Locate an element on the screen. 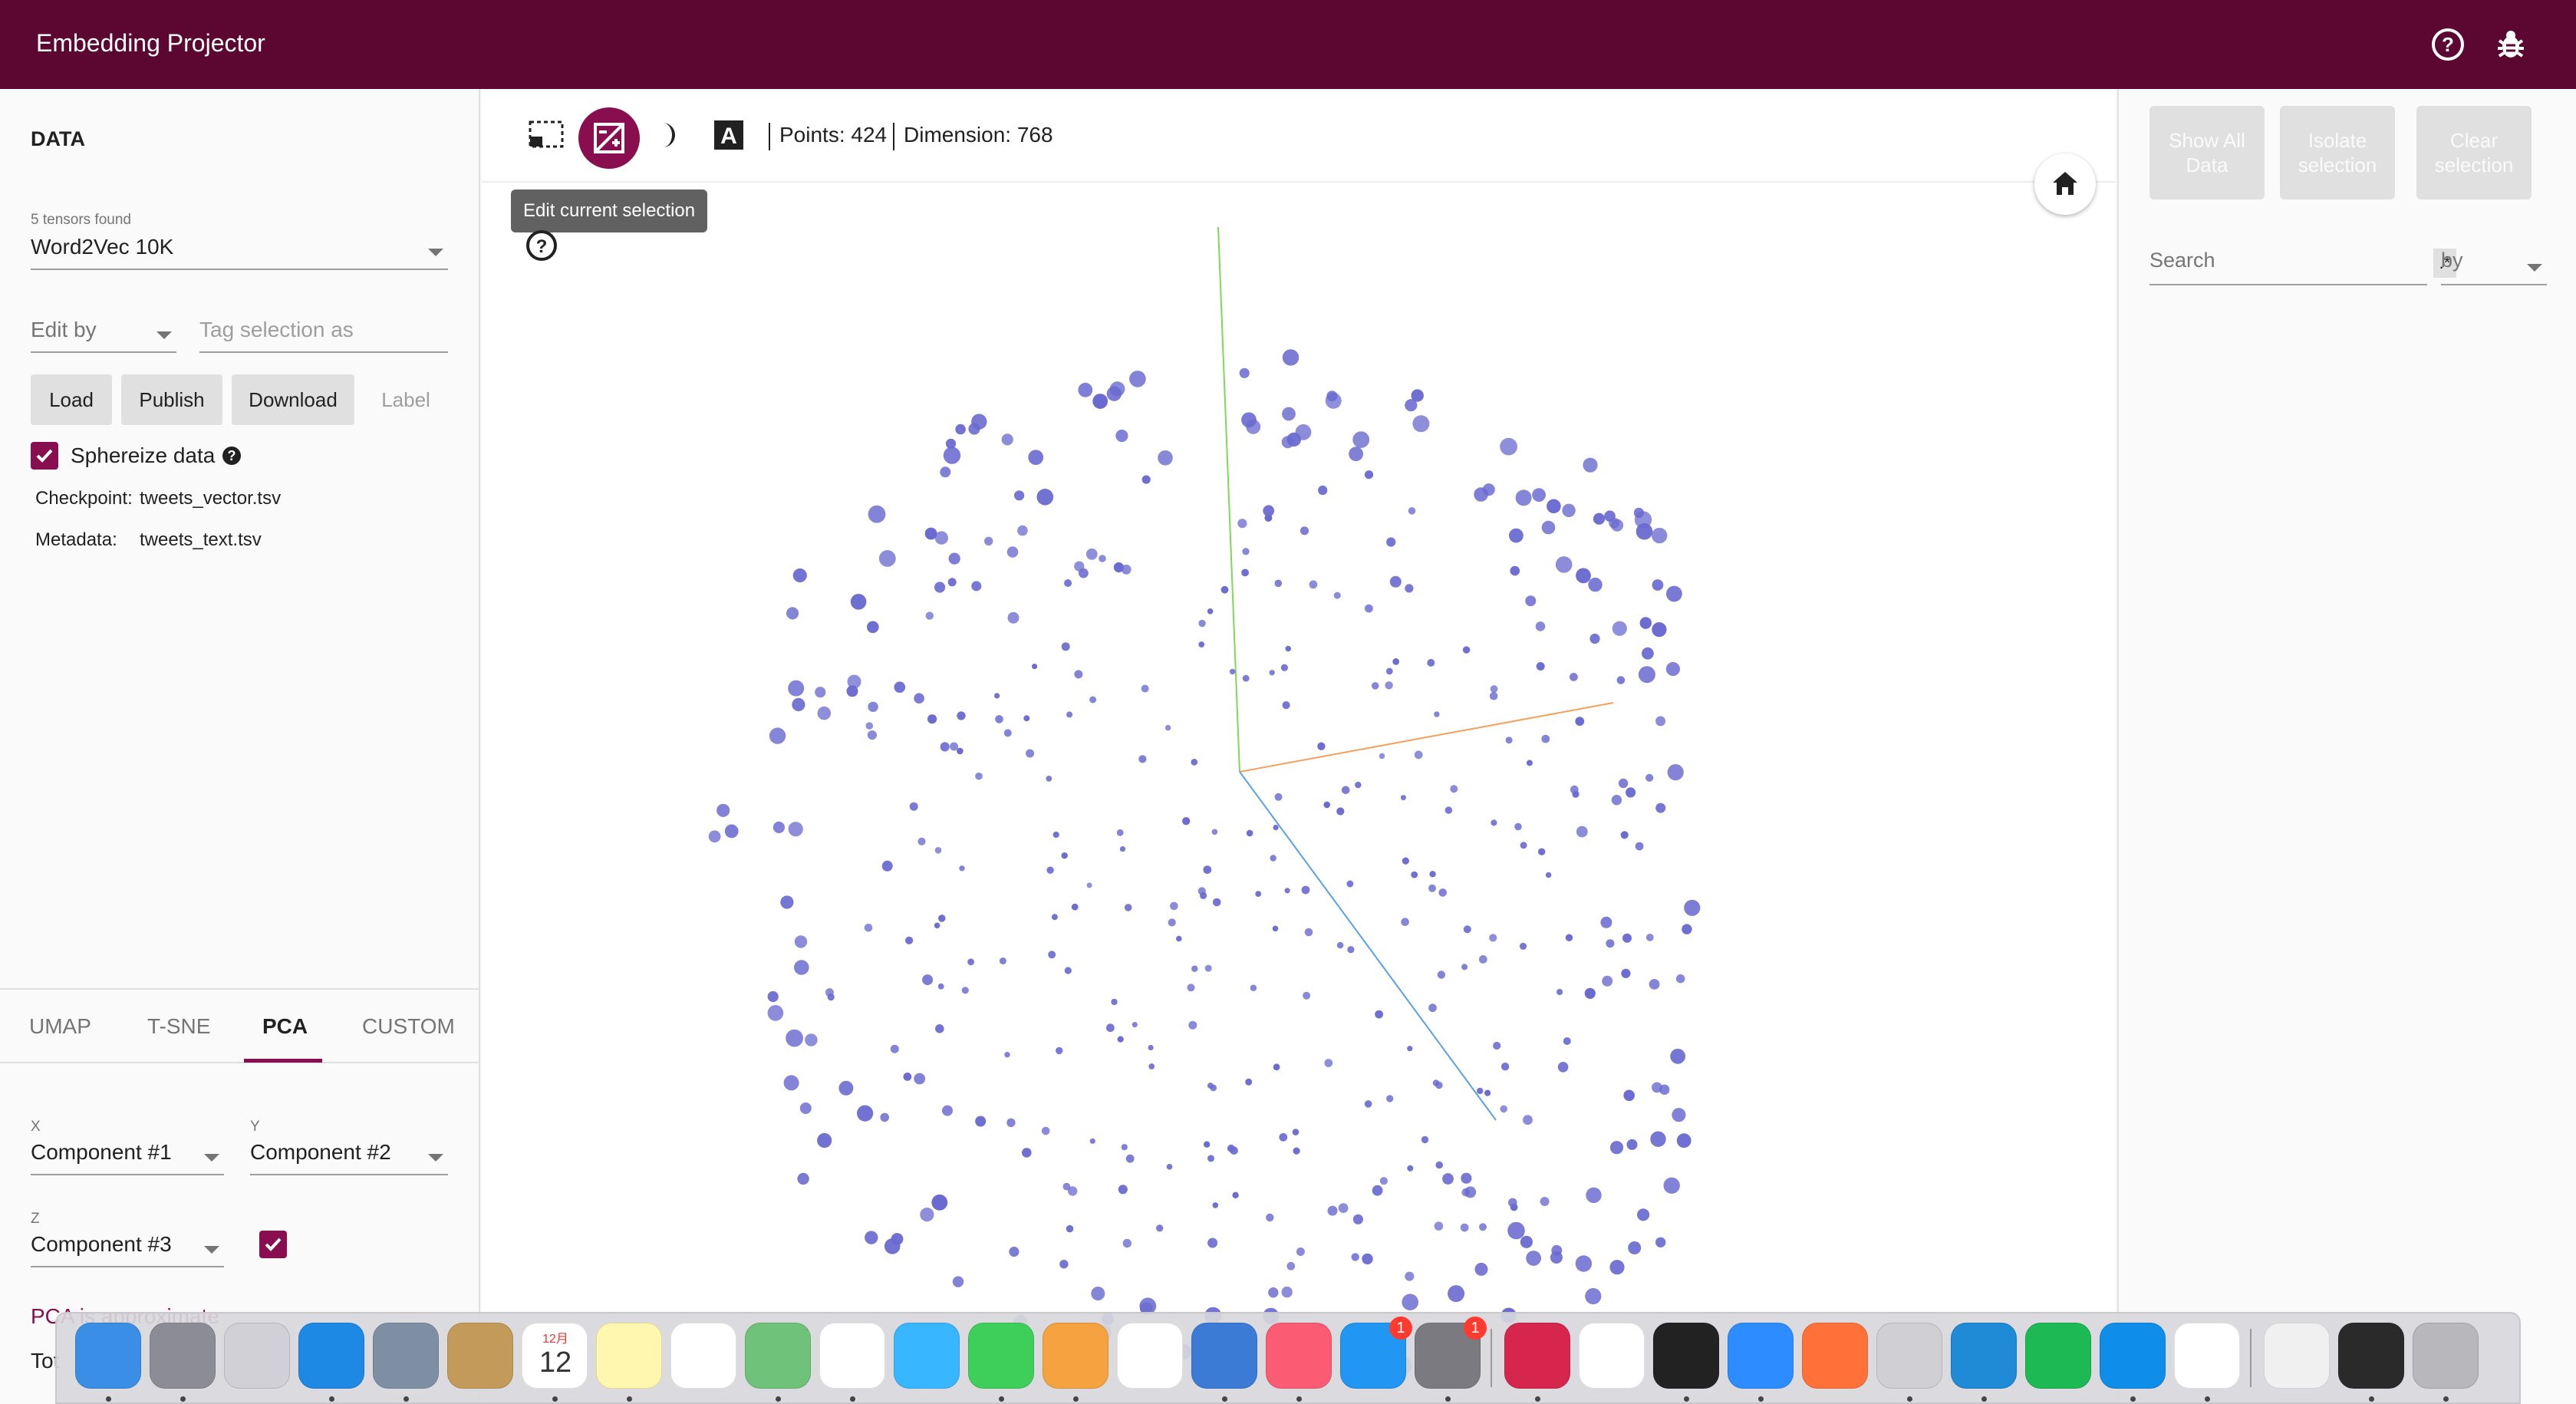 The image size is (2576, 1404). search-input: Search .* is located at coordinates (2302, 267).